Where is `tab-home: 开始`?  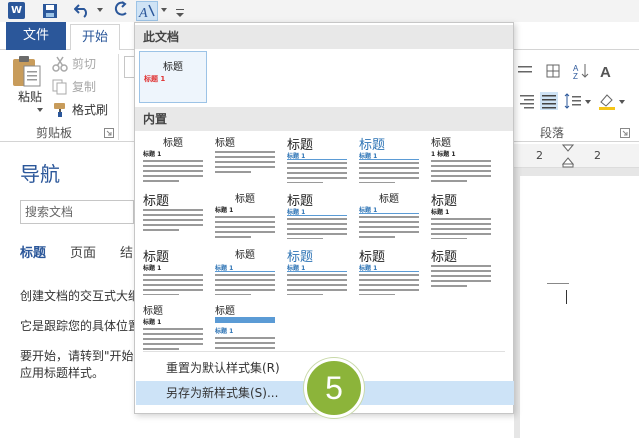 tab-home: 开始 is located at coordinates (95, 37).